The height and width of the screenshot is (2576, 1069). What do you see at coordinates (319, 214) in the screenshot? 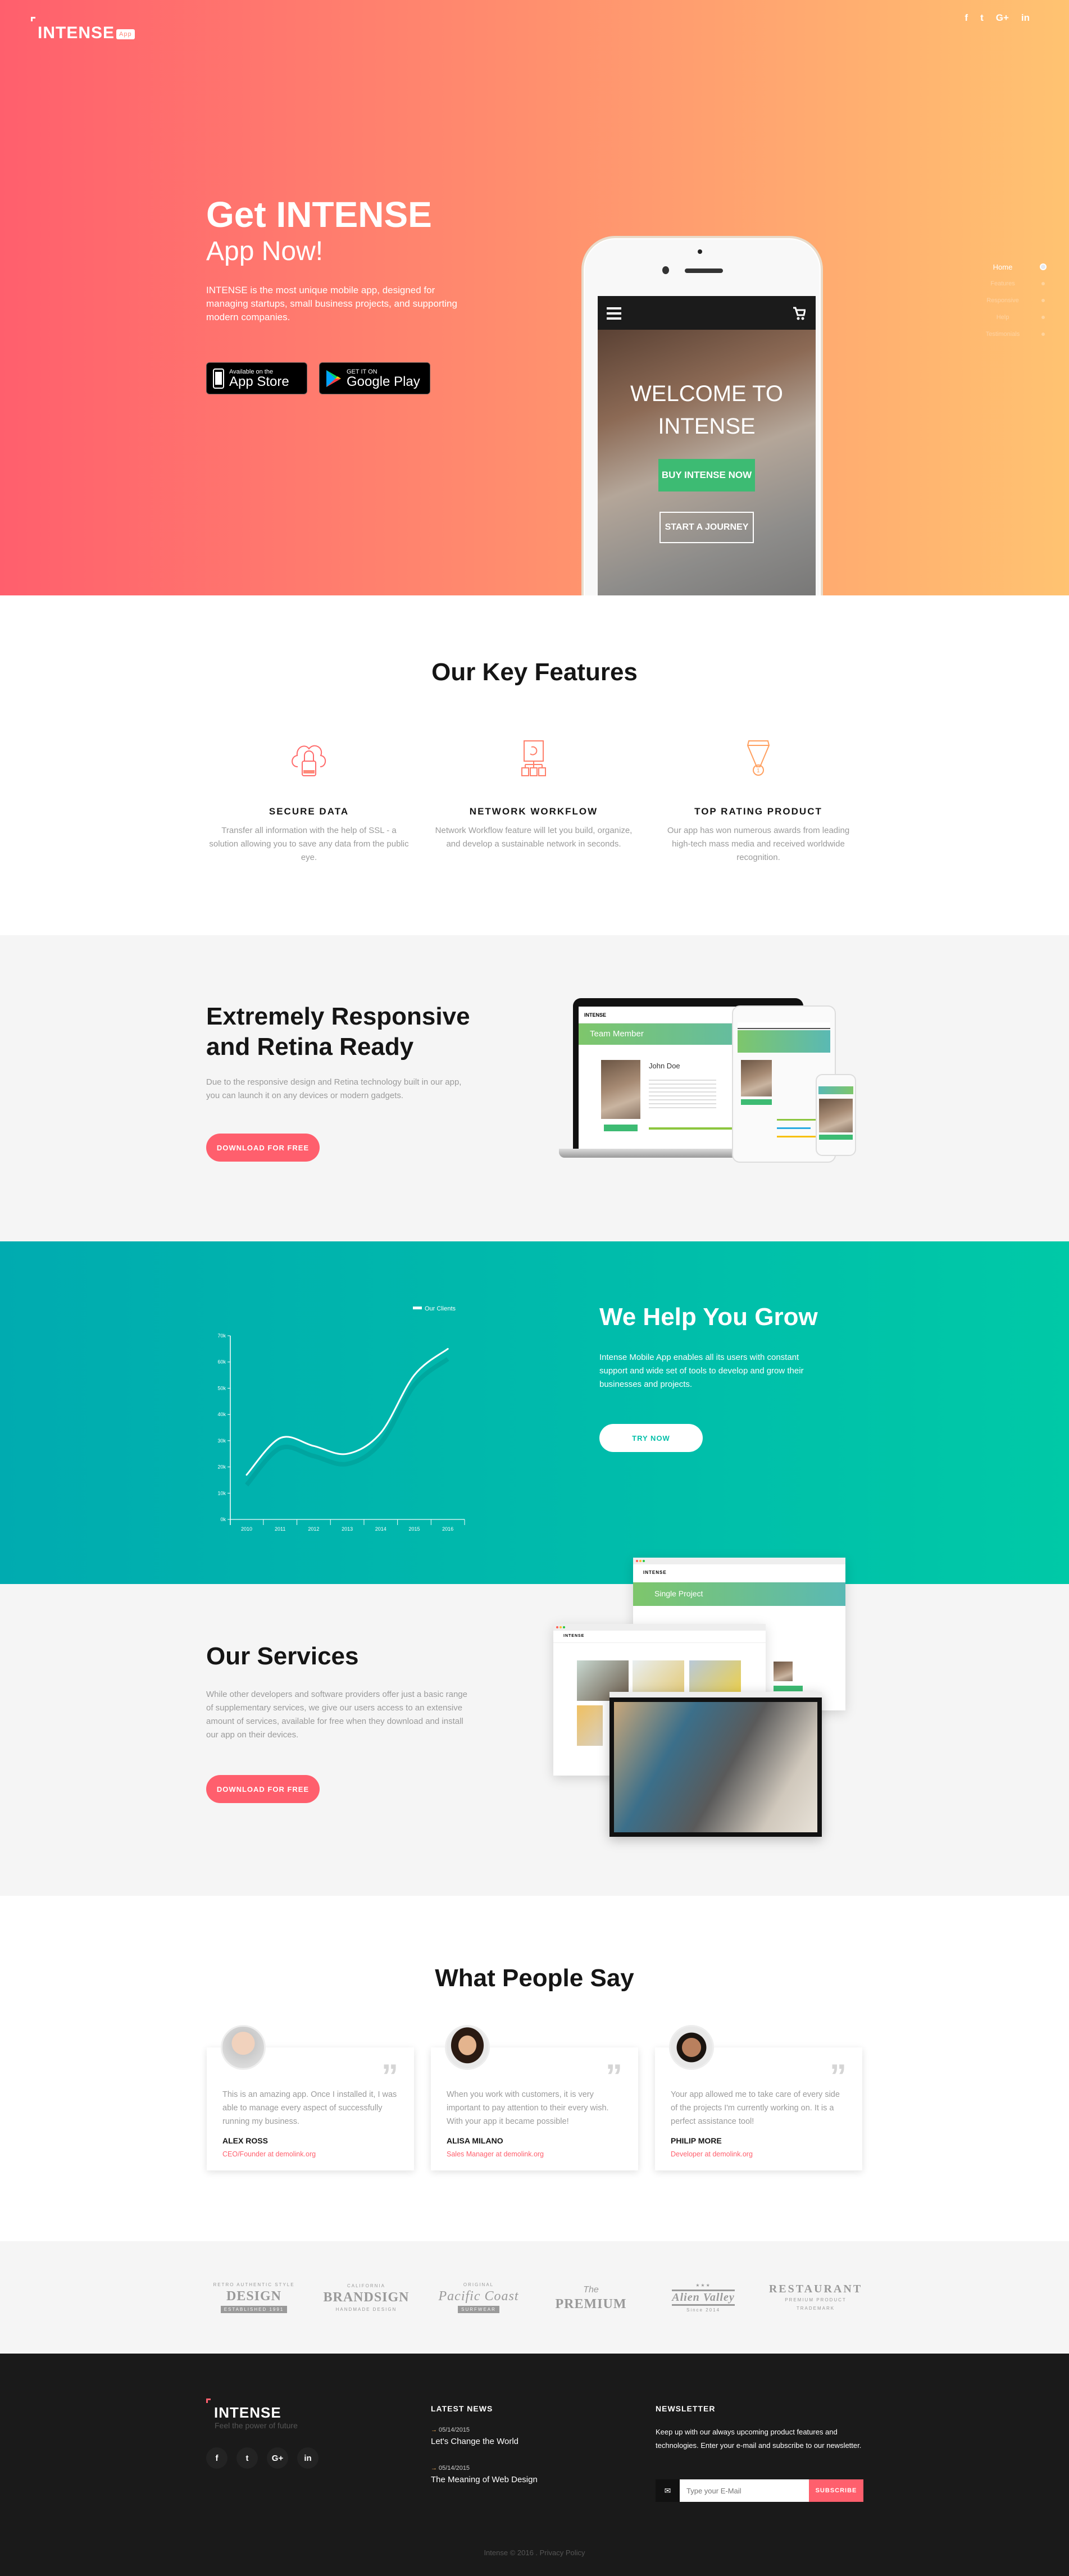
I see `hero-title: Get INTENSE` at bounding box center [319, 214].